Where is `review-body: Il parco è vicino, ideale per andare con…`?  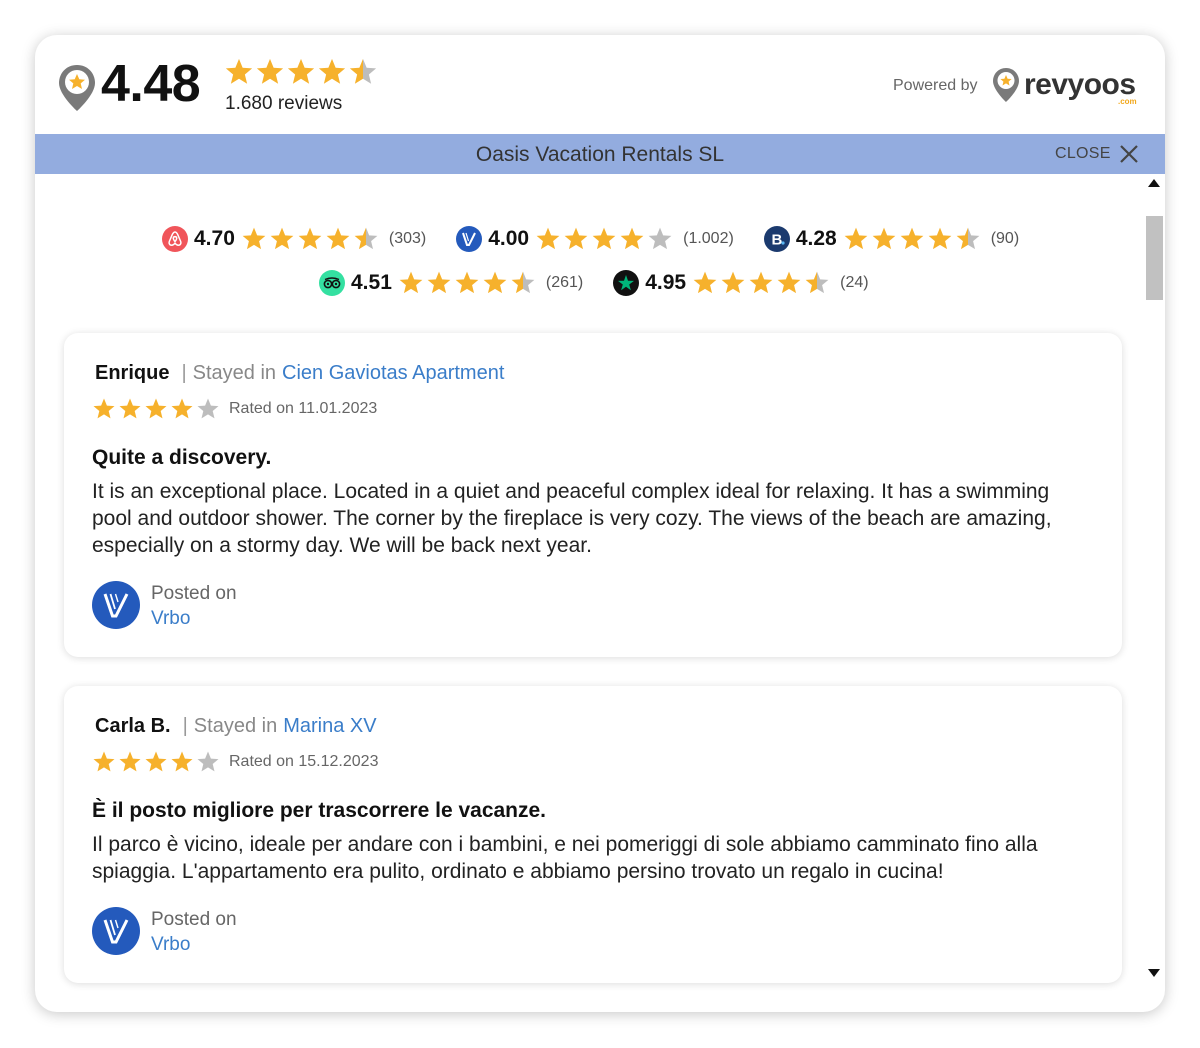
review-body: Il parco è vicino, ideale per andare con… is located at coordinates (565, 858).